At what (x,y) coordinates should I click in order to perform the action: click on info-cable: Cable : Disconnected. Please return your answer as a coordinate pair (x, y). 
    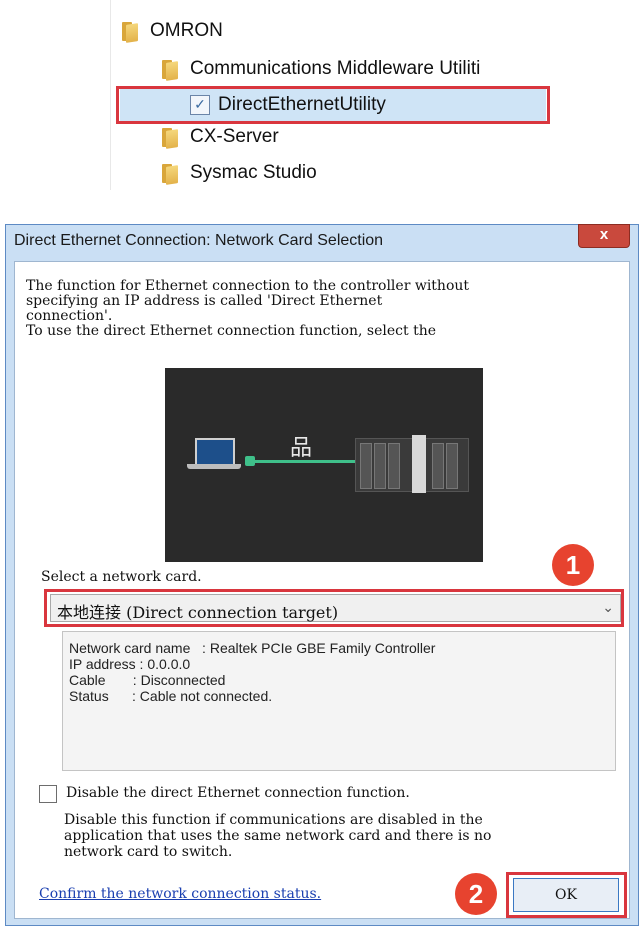
    Looking at the image, I should click on (147, 680).